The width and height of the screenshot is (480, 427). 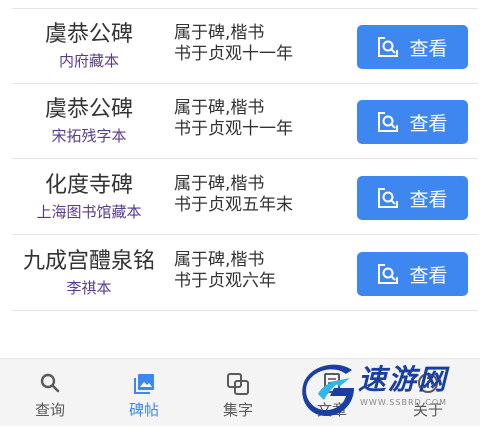 I want to click on rubbing-edition: 宋拓残字本, so click(x=89, y=136).